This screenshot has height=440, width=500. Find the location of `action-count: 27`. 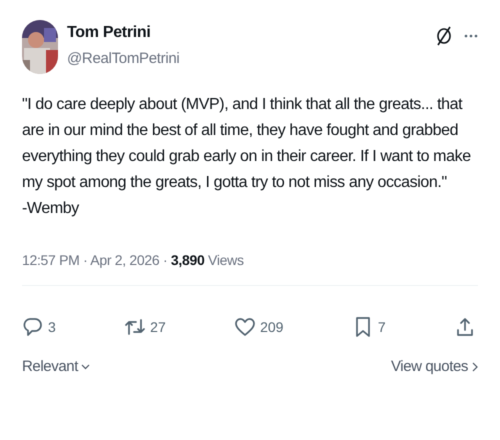

action-count: 27 is located at coordinates (158, 327).